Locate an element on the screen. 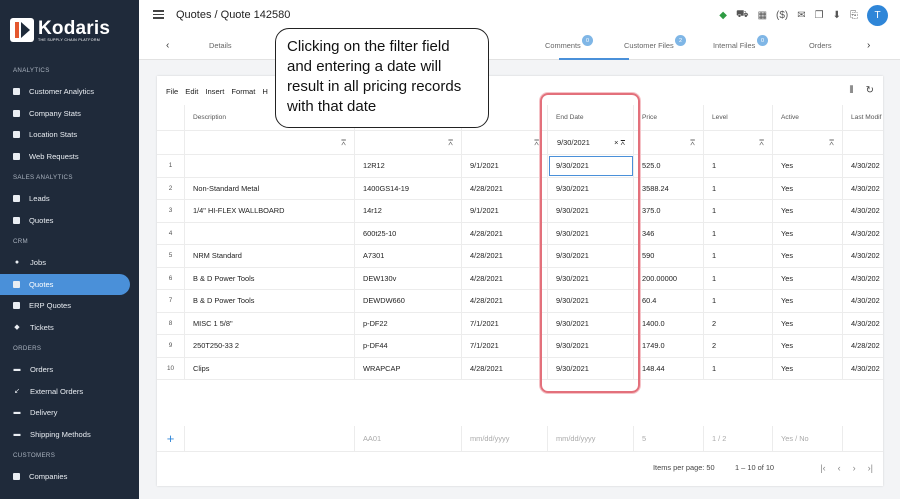 The width and height of the screenshot is (900, 499). cell-item: 600t25-10 is located at coordinates (408, 233).